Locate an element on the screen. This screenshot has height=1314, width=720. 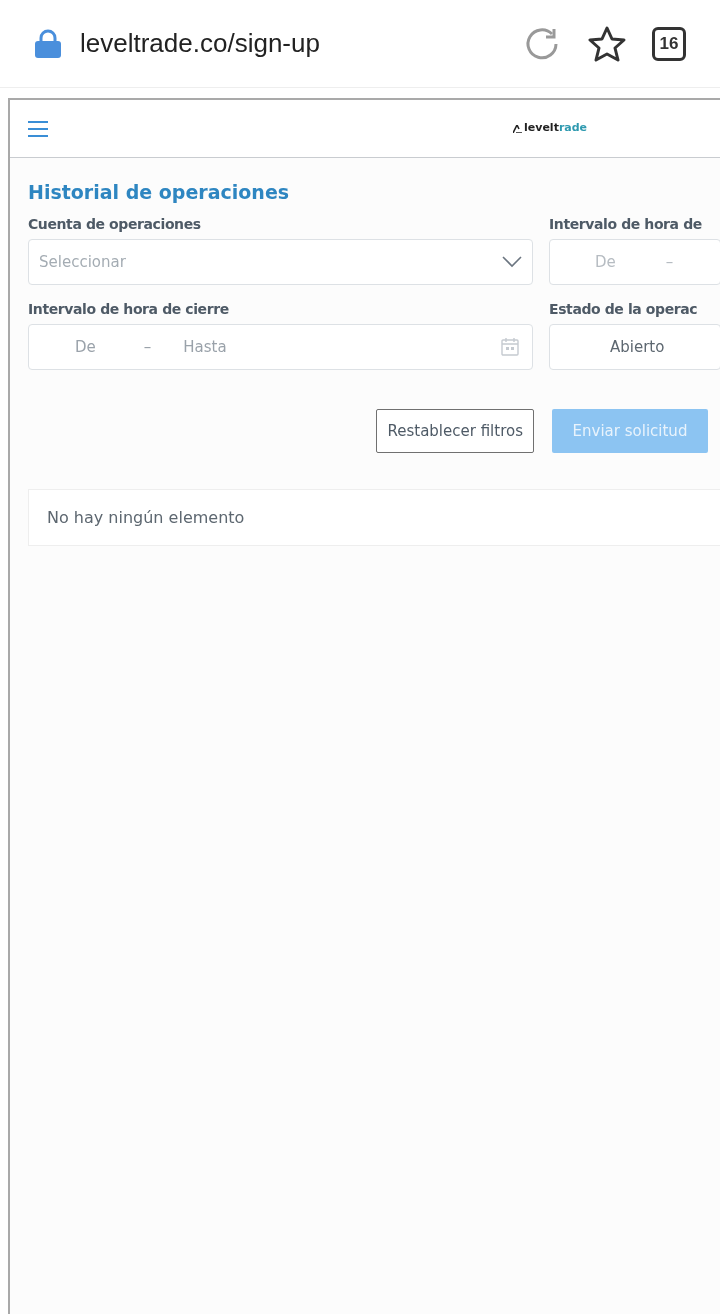
field-label: Cuenta de operaciones is located at coordinates (115, 224).